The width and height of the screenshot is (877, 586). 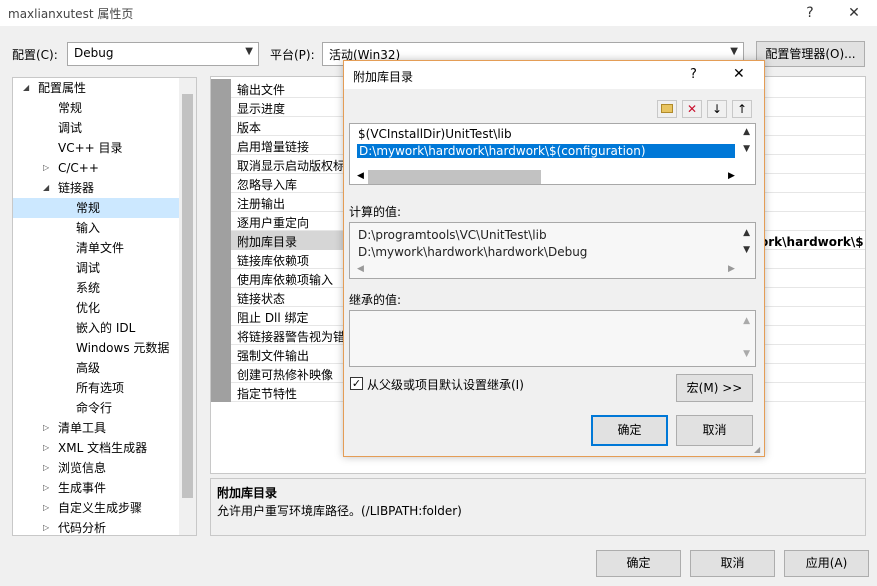 I want to click on tree-item: ▷ 自定义生成步骤, so click(x=96, y=508).